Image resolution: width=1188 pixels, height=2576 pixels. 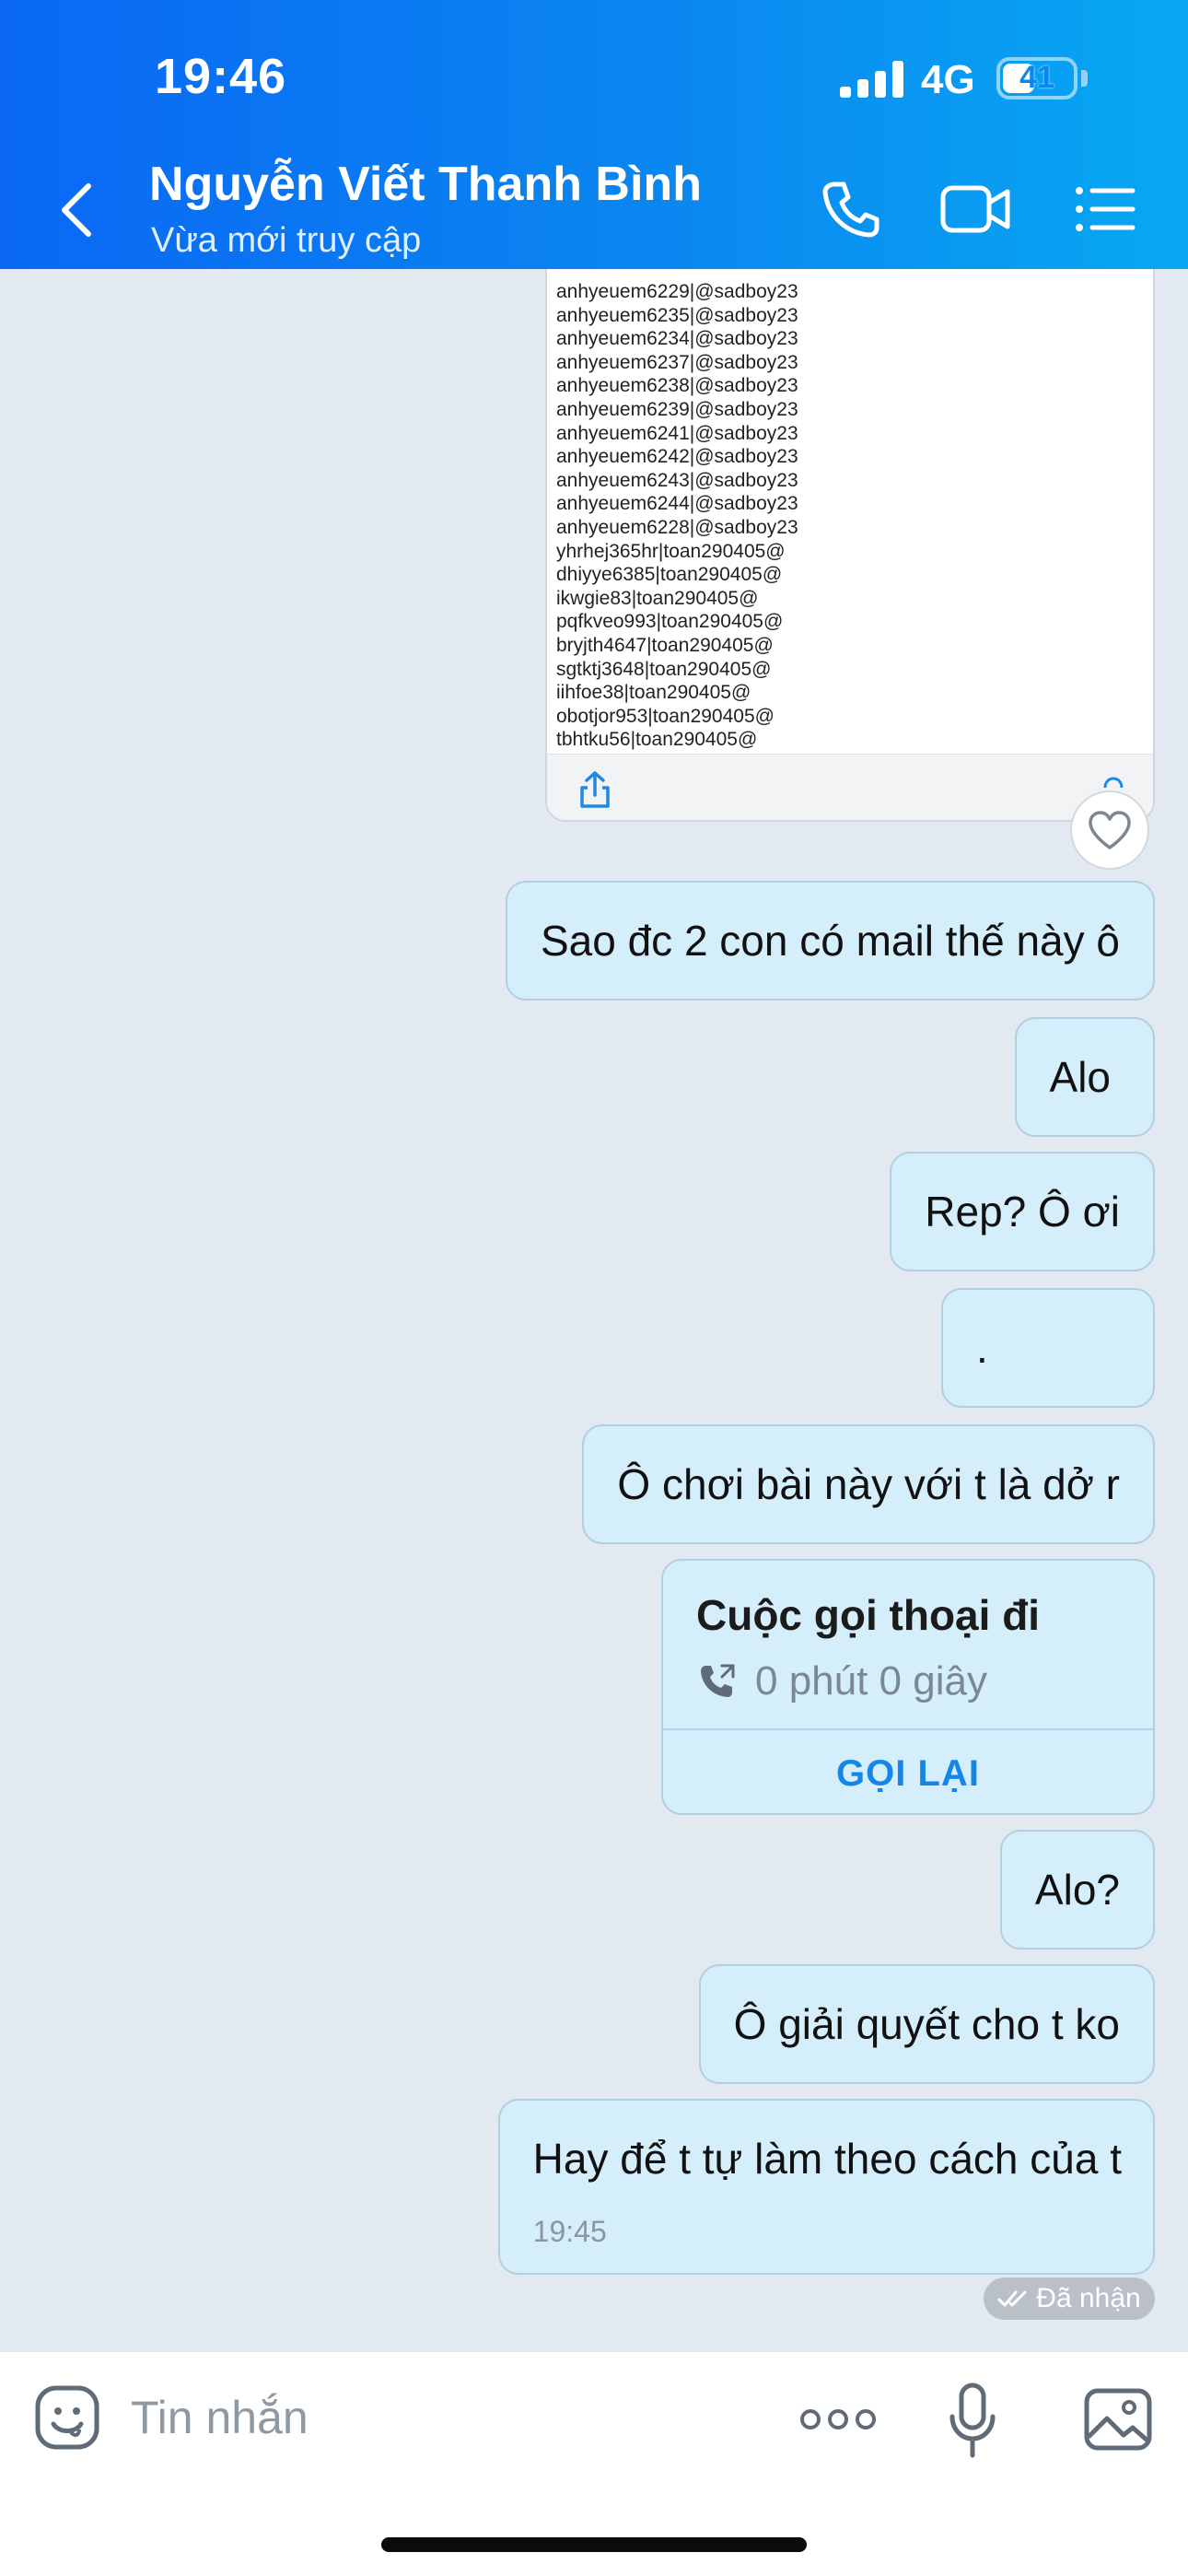 I want to click on photo-icon, so click(x=1118, y=2421).